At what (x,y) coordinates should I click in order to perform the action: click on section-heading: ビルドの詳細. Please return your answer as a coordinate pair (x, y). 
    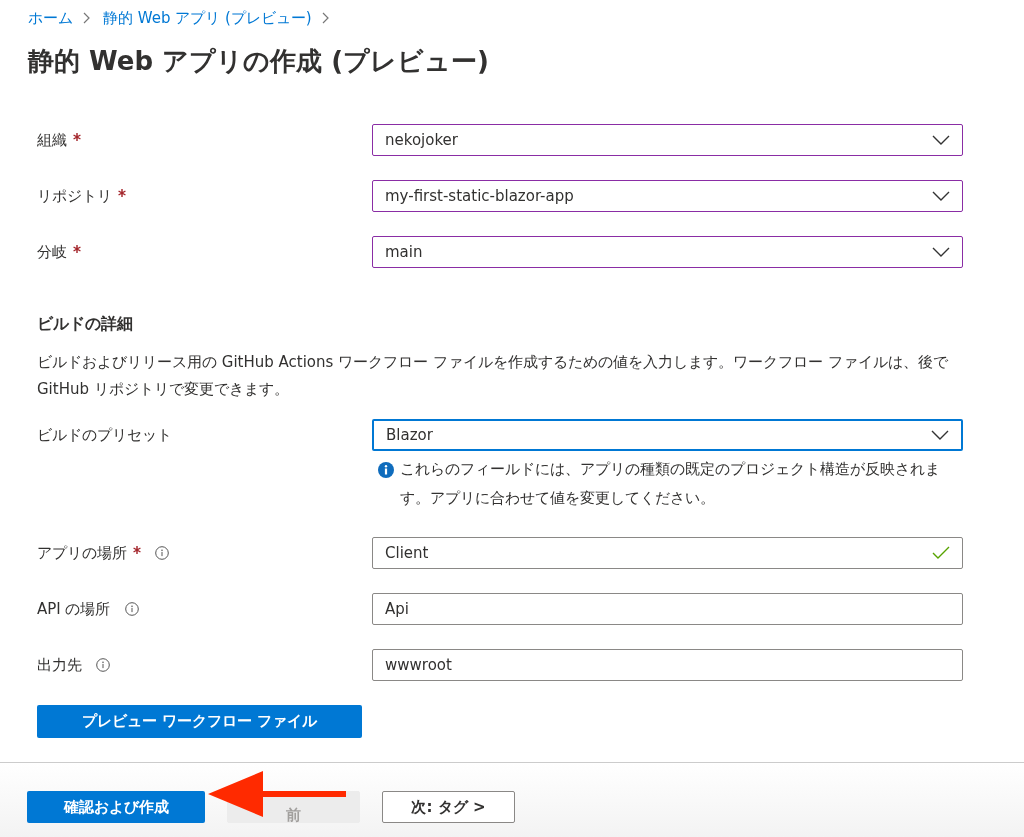
    Looking at the image, I should click on (85, 324).